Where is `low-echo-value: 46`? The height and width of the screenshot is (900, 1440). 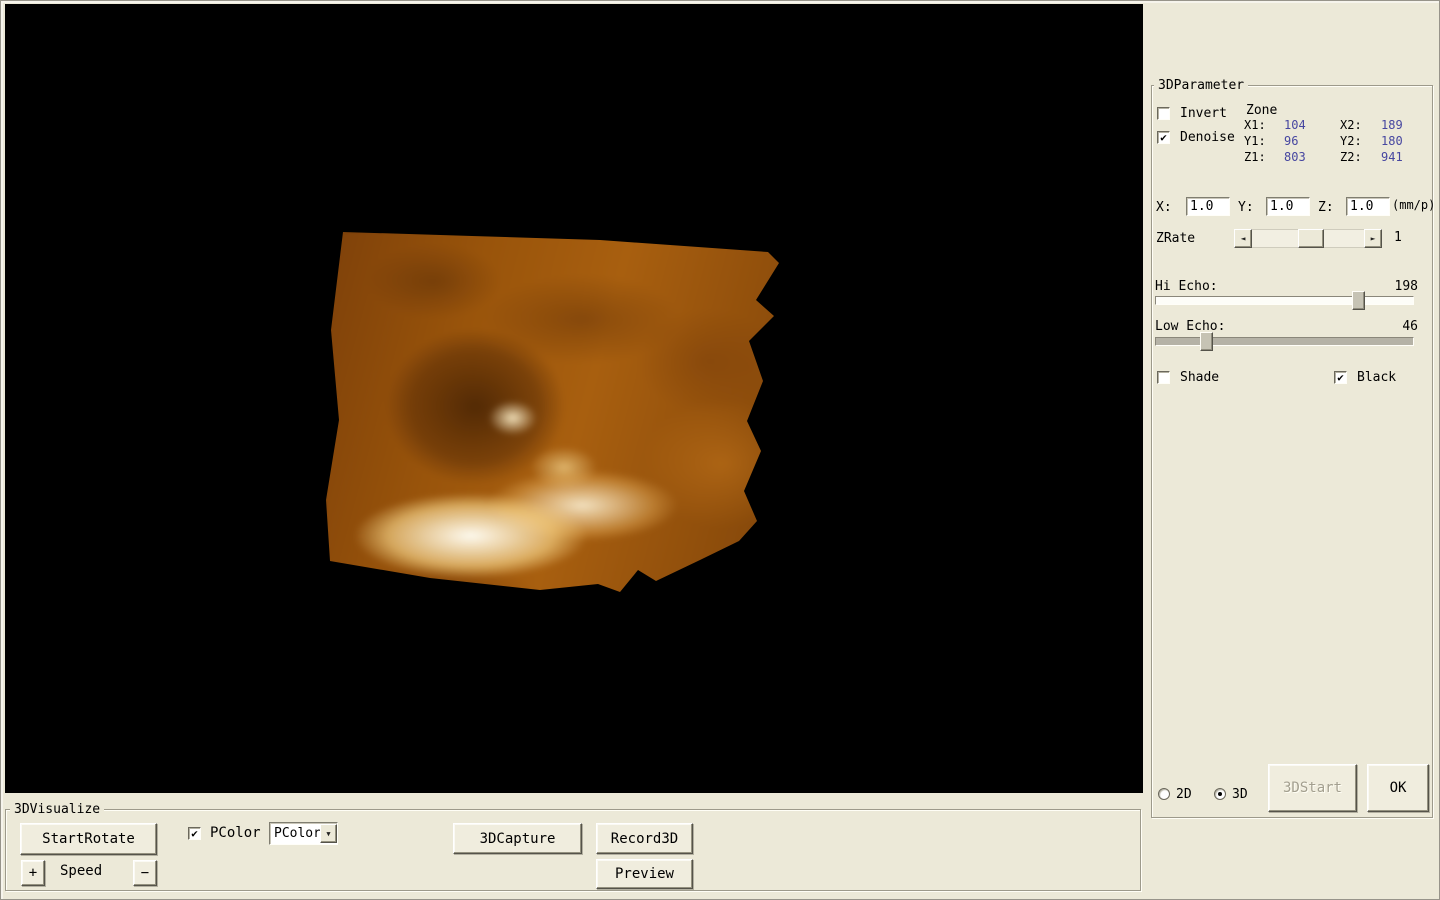
low-echo-value: 46 is located at coordinates (1410, 326).